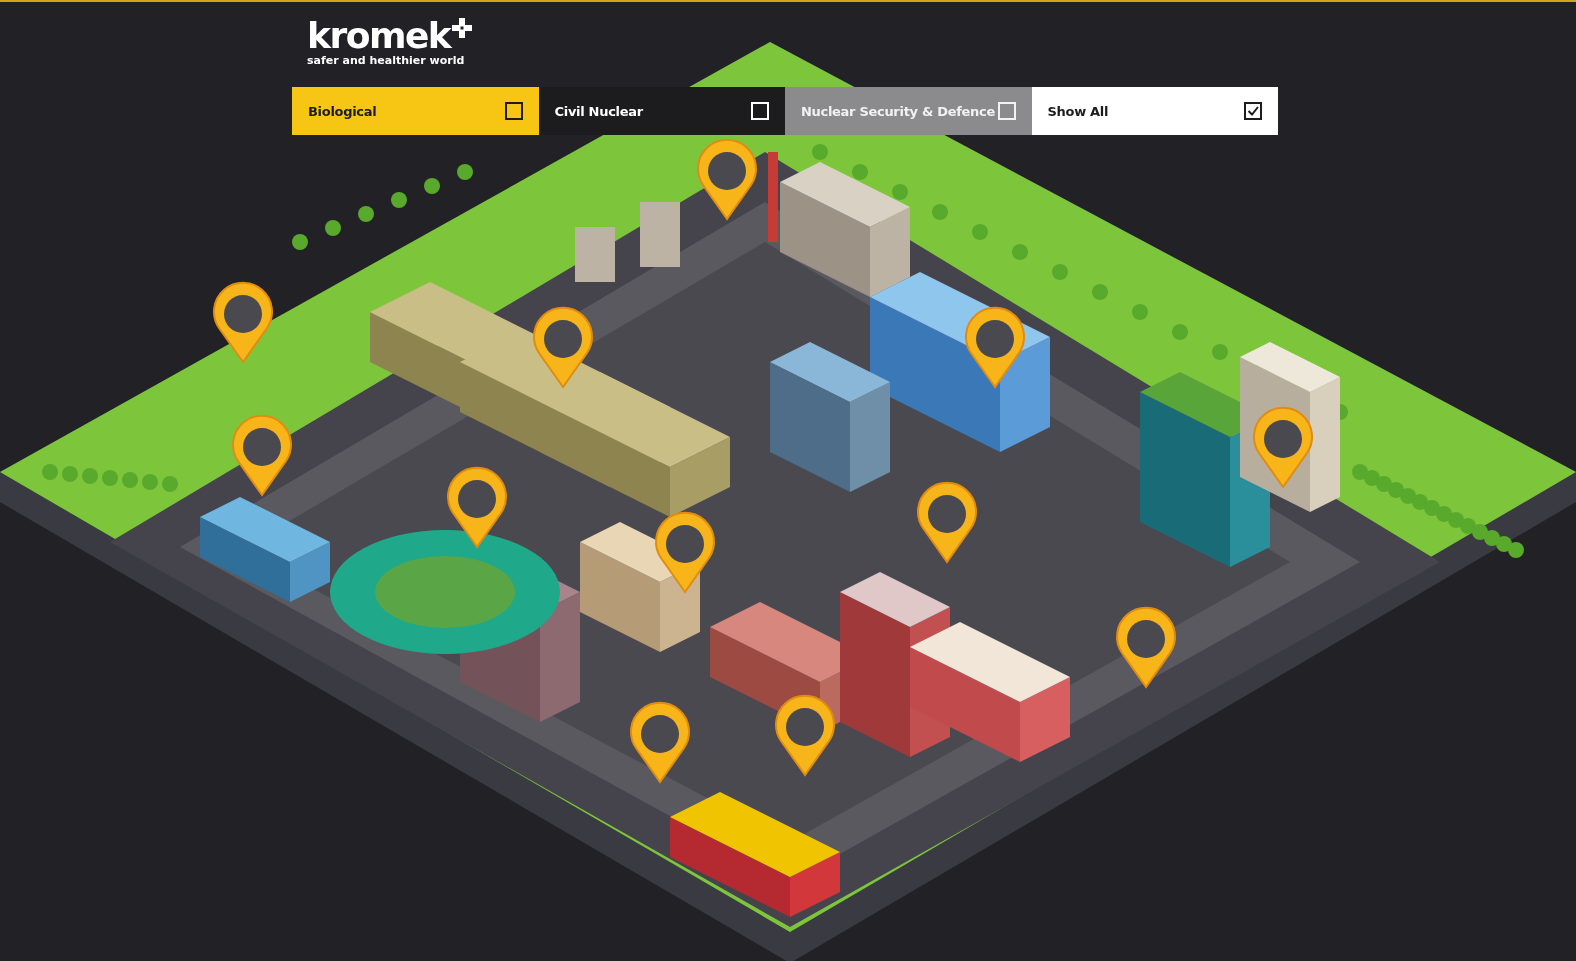 The height and width of the screenshot is (961, 1576). What do you see at coordinates (415, 111) in the screenshot?
I see `filter-tab: Biological` at bounding box center [415, 111].